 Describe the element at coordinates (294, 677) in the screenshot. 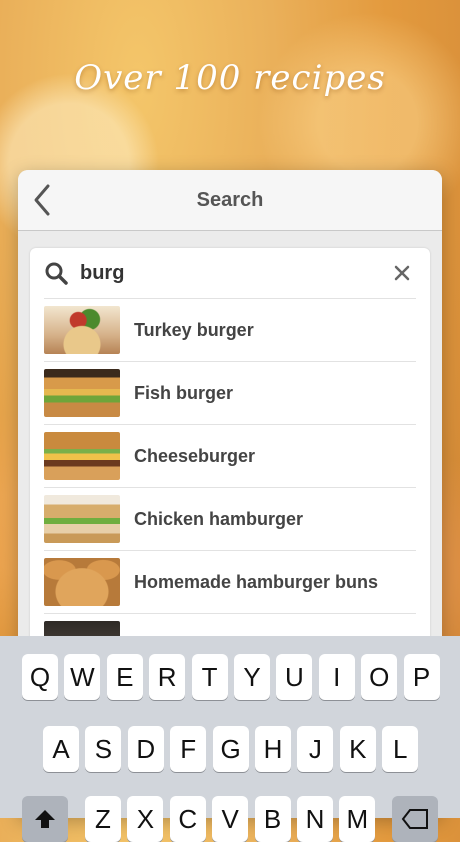

I see `key-u: U` at that location.